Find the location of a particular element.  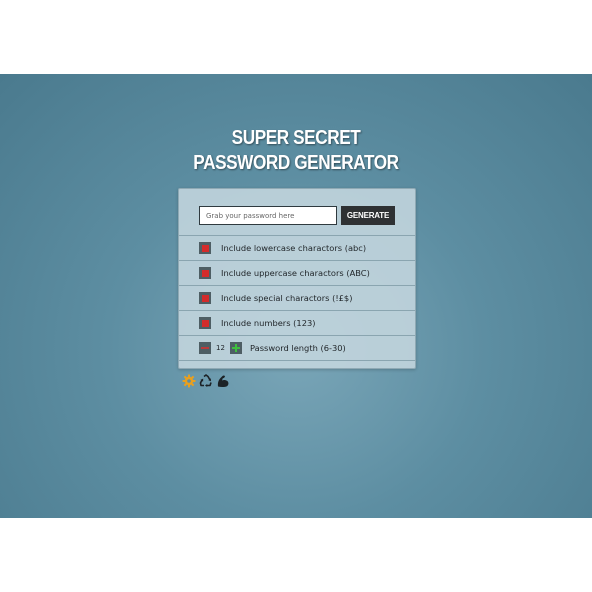

length-row: 12 Password length (6-30) is located at coordinates (297, 348).